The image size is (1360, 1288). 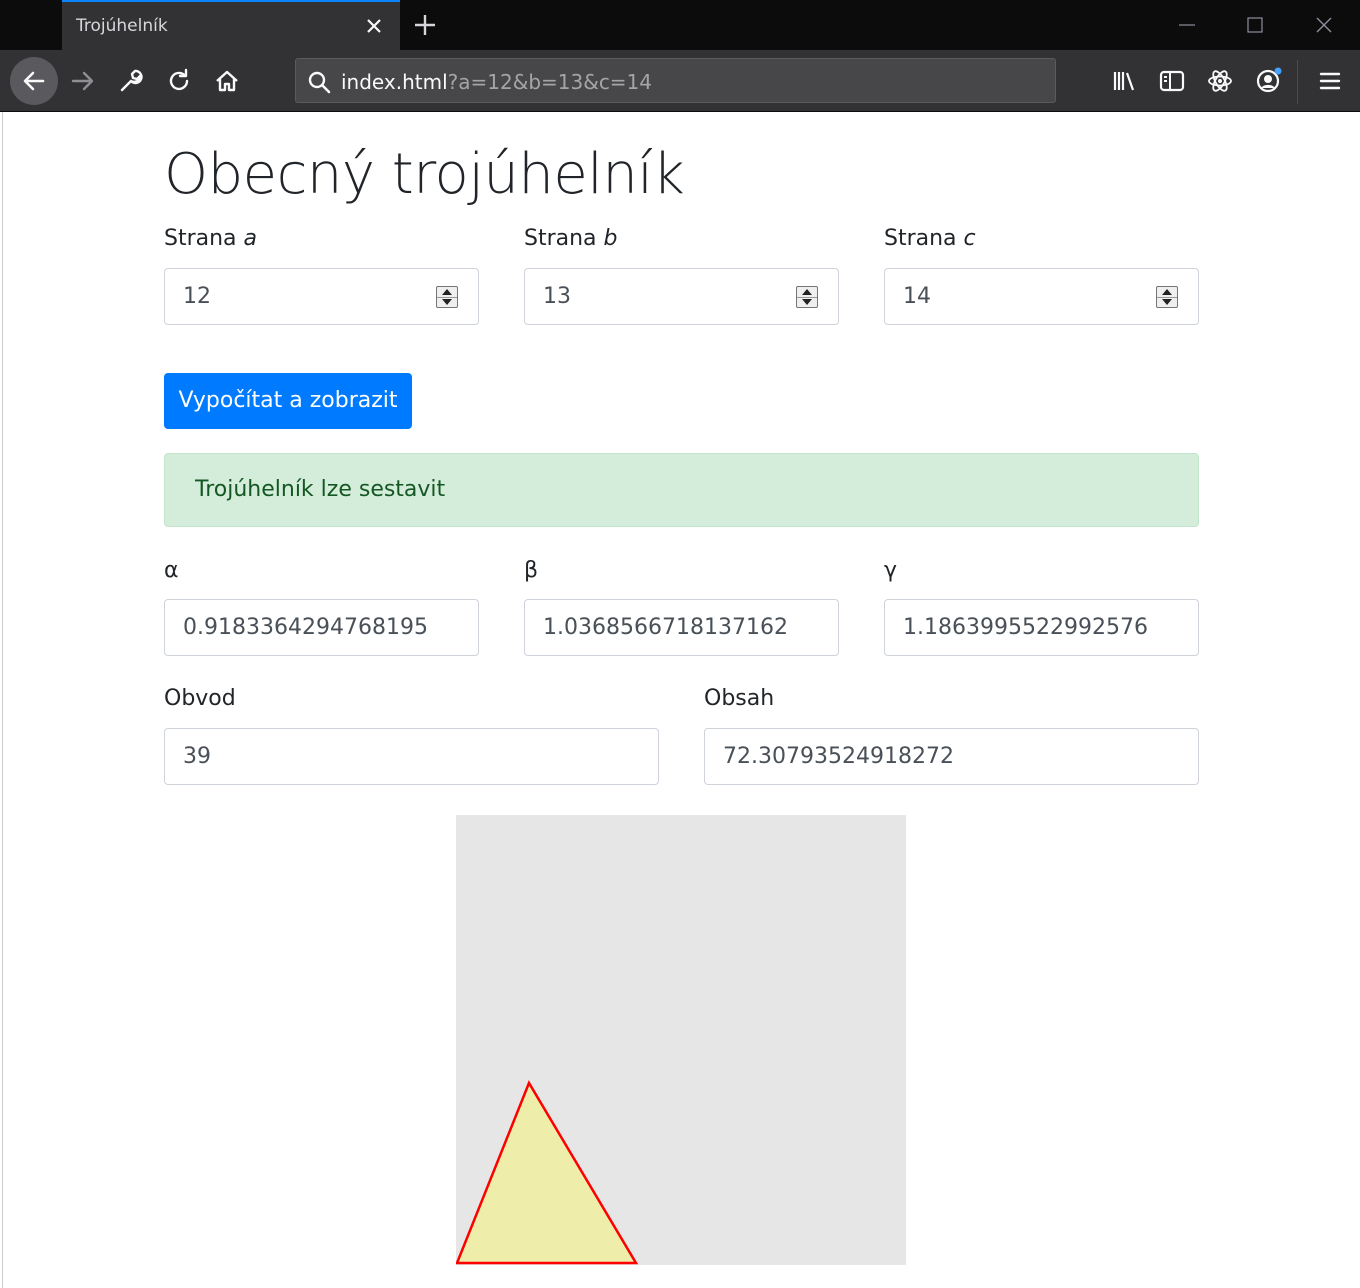 I want to click on area-label: Obsah, so click(x=739, y=698).